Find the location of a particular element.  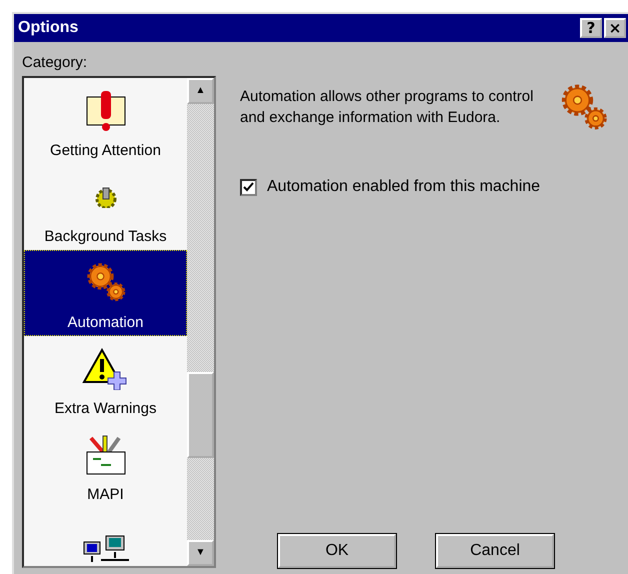

checkbox-label: Automation enabled from this machine is located at coordinates (403, 187).